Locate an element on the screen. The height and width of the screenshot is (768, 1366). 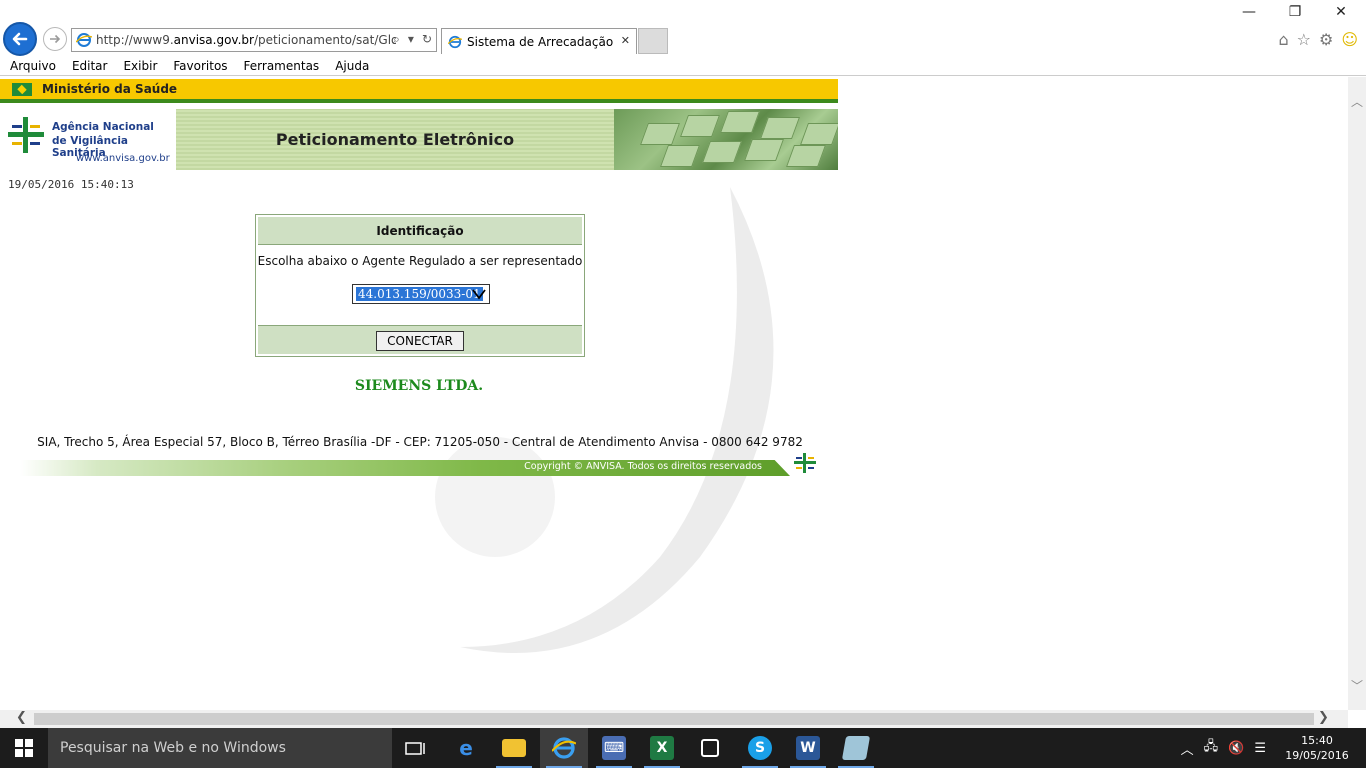
chevron-down-icon is located at coordinates (479, 294).